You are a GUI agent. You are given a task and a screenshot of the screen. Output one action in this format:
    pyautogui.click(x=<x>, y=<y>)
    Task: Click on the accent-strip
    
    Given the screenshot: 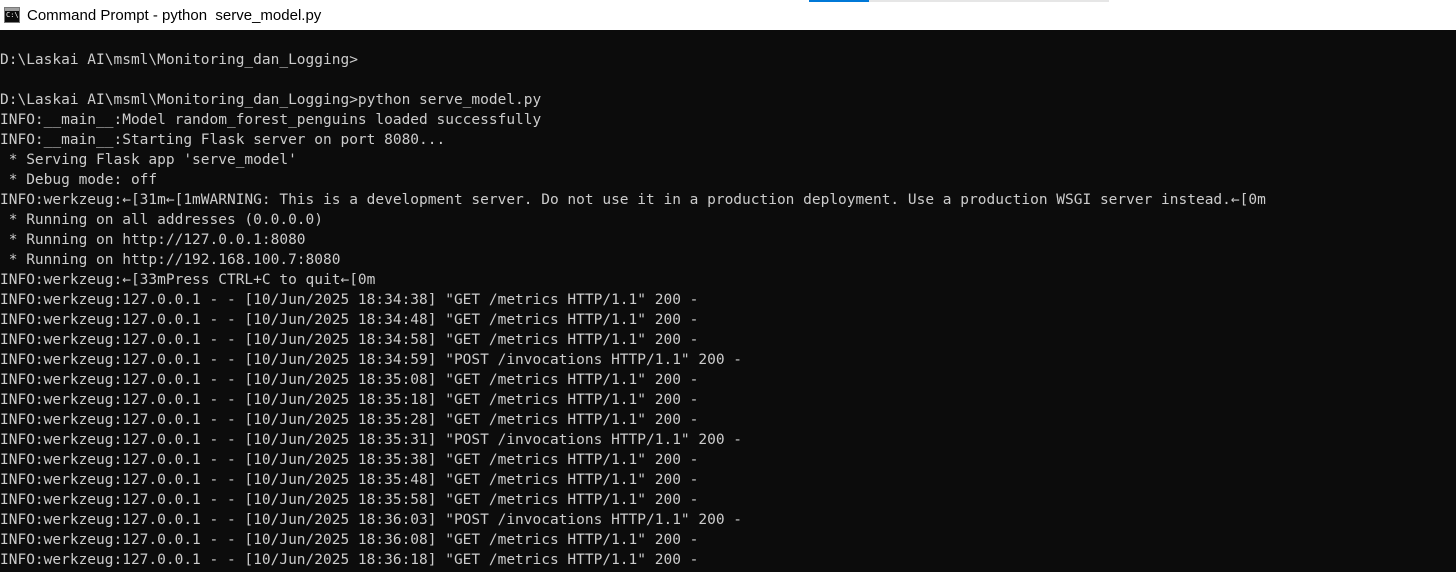 What is the action you would take?
    pyautogui.click(x=959, y=1)
    